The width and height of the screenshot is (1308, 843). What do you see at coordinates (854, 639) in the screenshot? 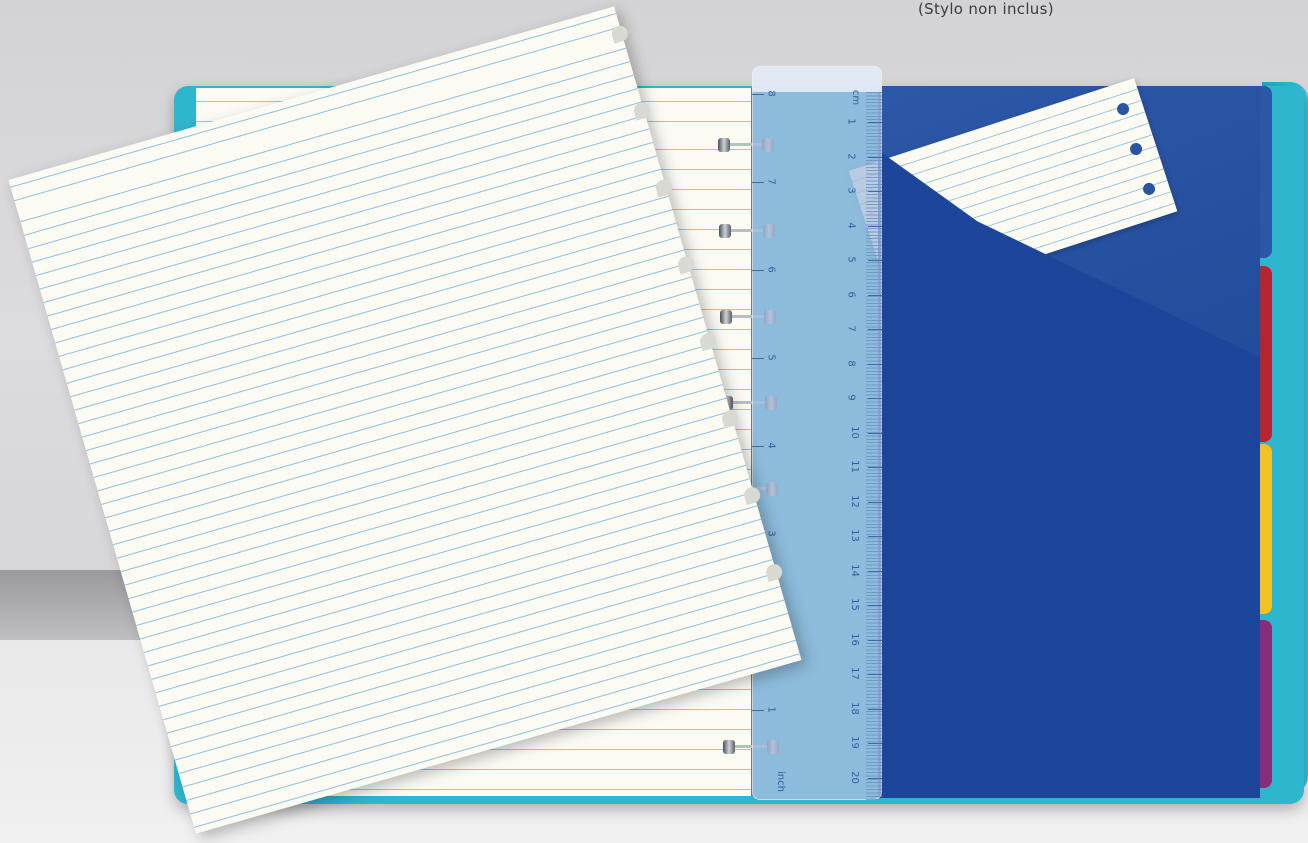
I see `ruler-cm-label: 16` at bounding box center [854, 639].